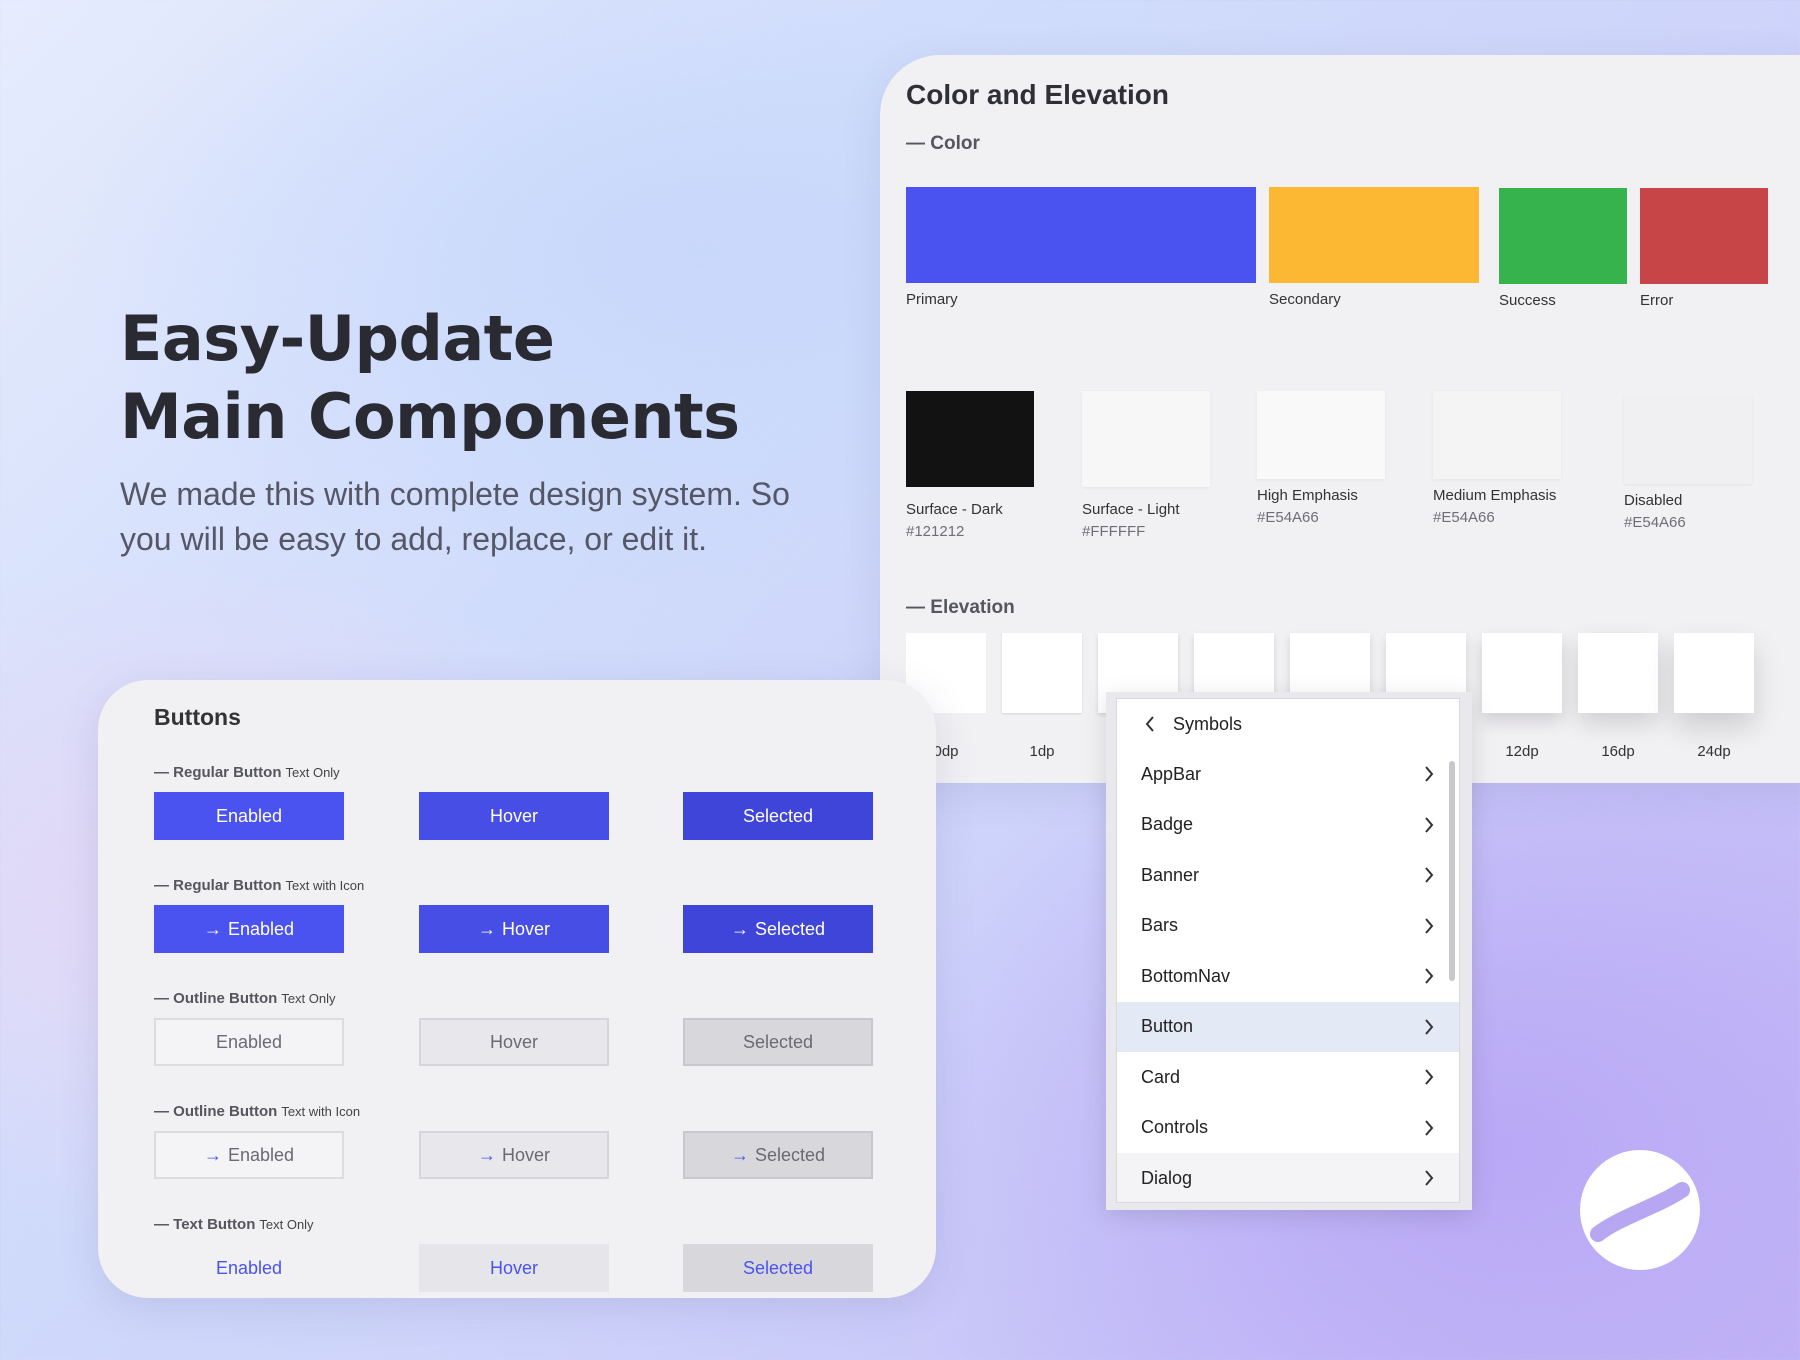 The image size is (1800, 1360). Describe the element at coordinates (205, 1224) in the screenshot. I see `button-row-title: — Text Button` at that location.